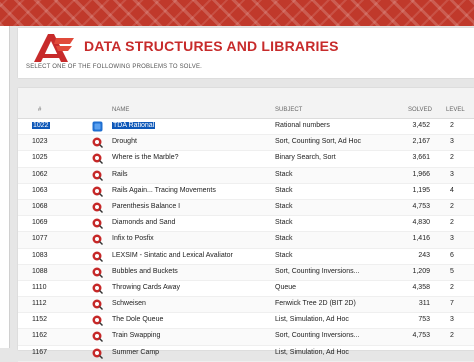 This screenshot has width=474, height=362. I want to click on header-subject: SUBJECT, so click(288, 110).